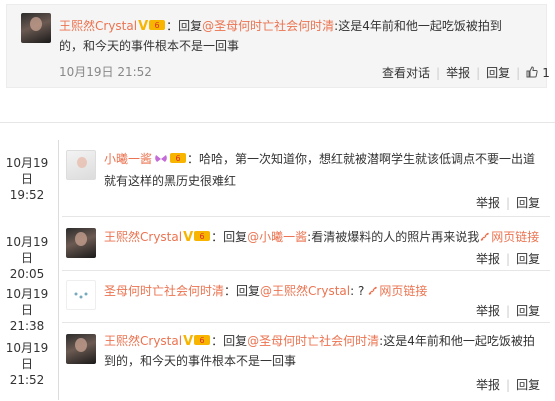  What do you see at coordinates (277, 237) in the screenshot?
I see `mention-link: @小曦一酱` at bounding box center [277, 237].